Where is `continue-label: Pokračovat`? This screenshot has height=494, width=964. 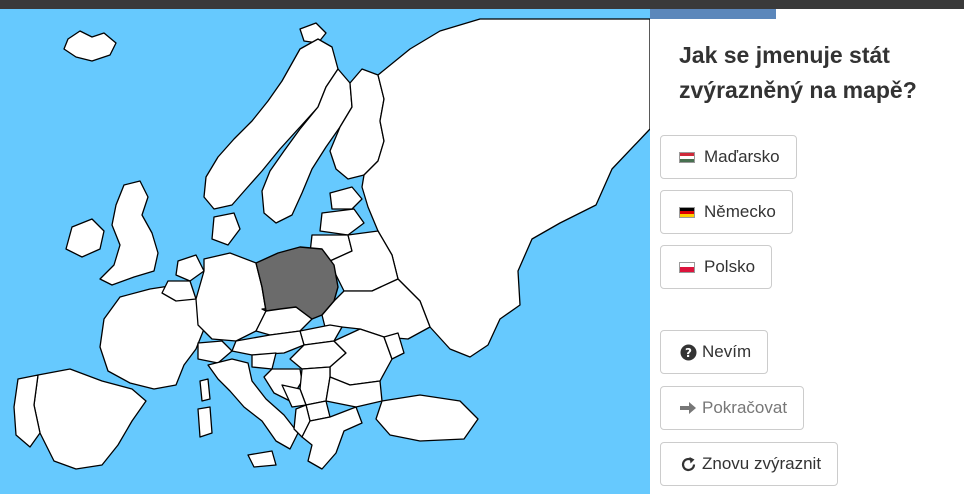 continue-label: Pokračovat is located at coordinates (745, 407).